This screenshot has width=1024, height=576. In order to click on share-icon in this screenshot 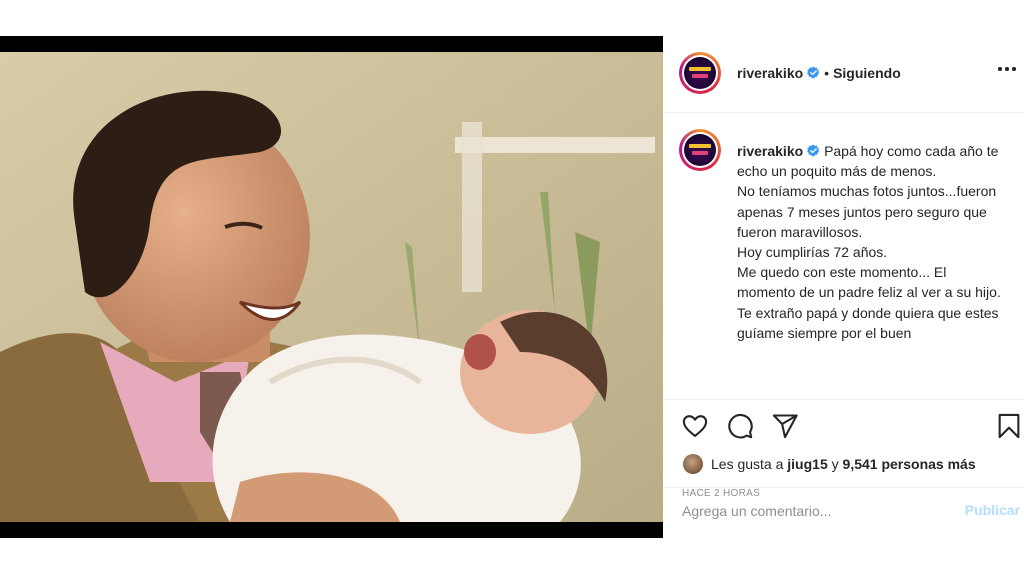, I will do `click(785, 426)`.